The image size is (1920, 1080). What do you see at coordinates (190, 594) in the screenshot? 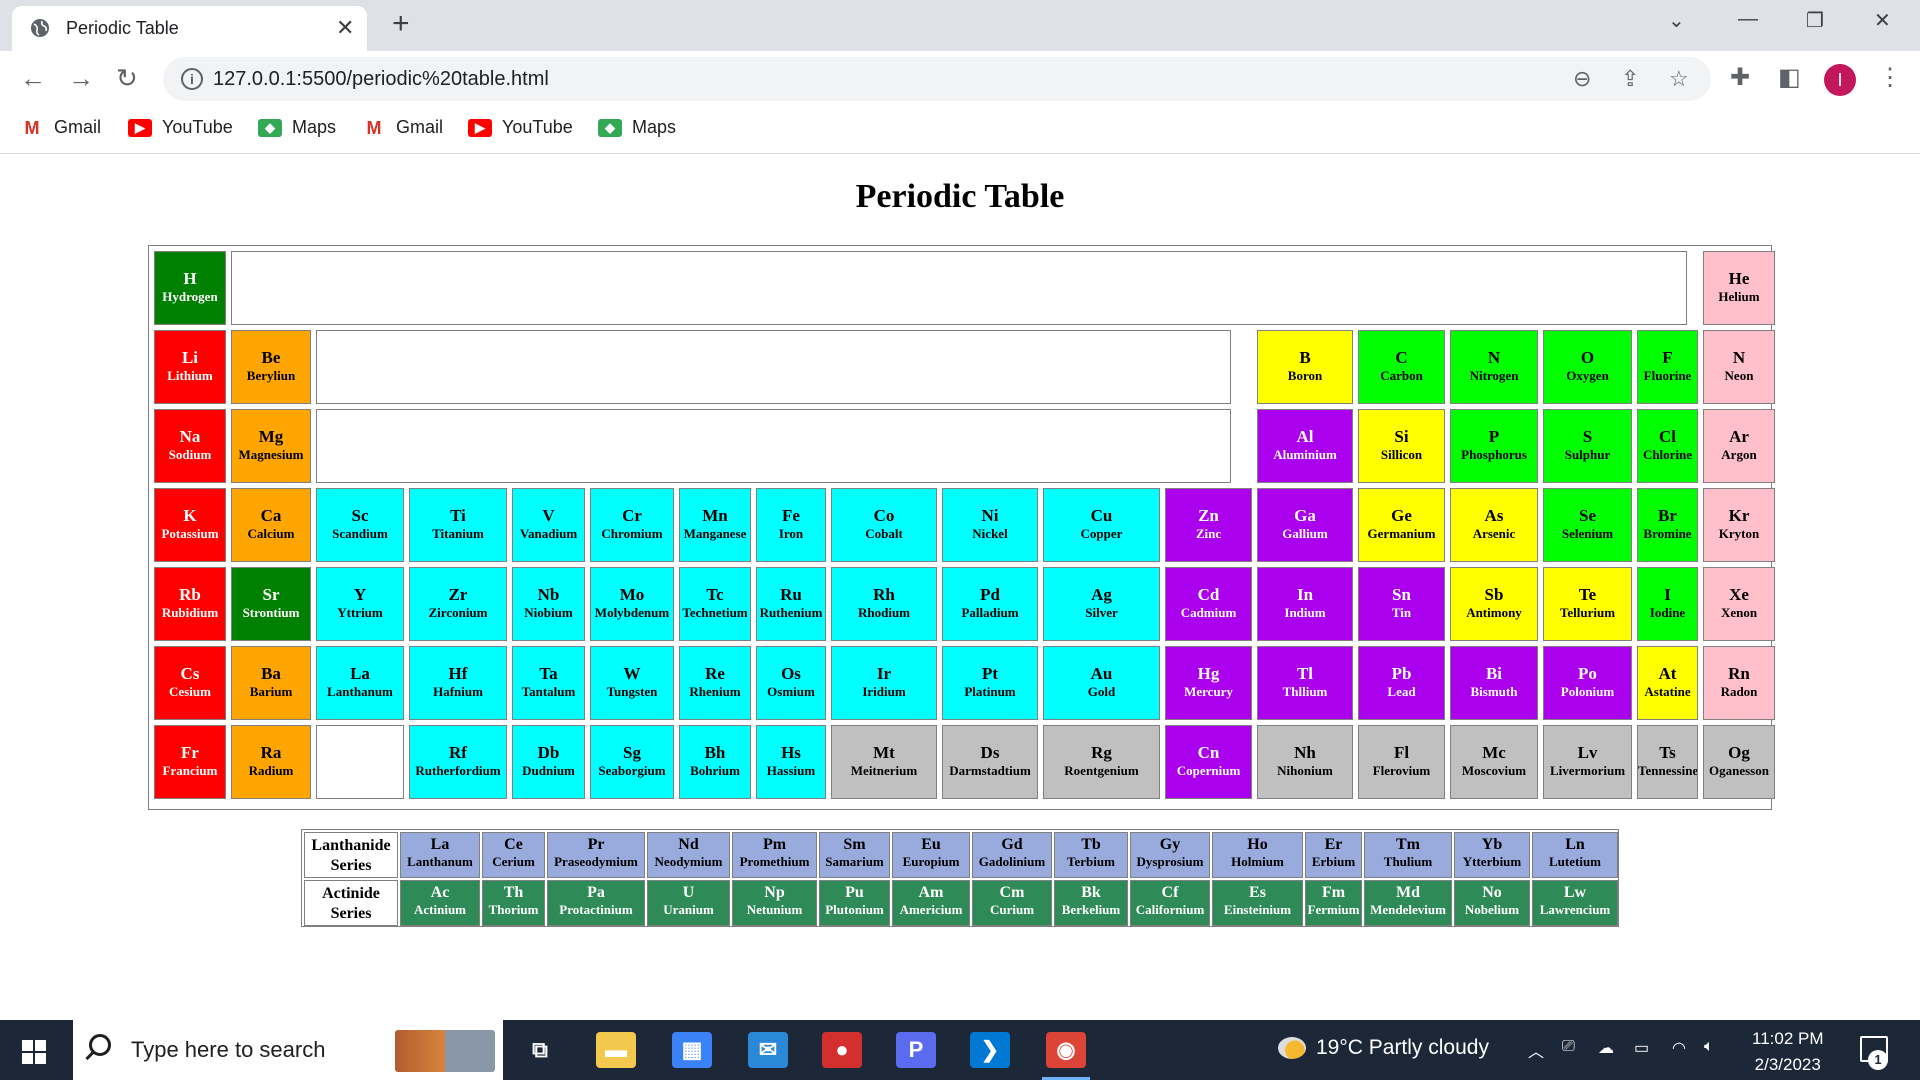
I see `element-symbol: Rb` at bounding box center [190, 594].